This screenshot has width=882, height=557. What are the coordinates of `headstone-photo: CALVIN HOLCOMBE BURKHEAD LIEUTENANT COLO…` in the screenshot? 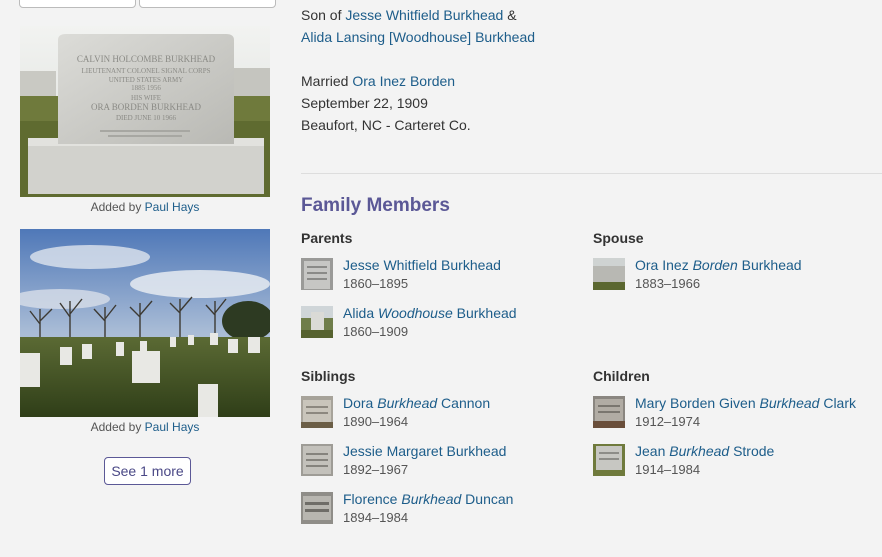 It's located at (145, 111).